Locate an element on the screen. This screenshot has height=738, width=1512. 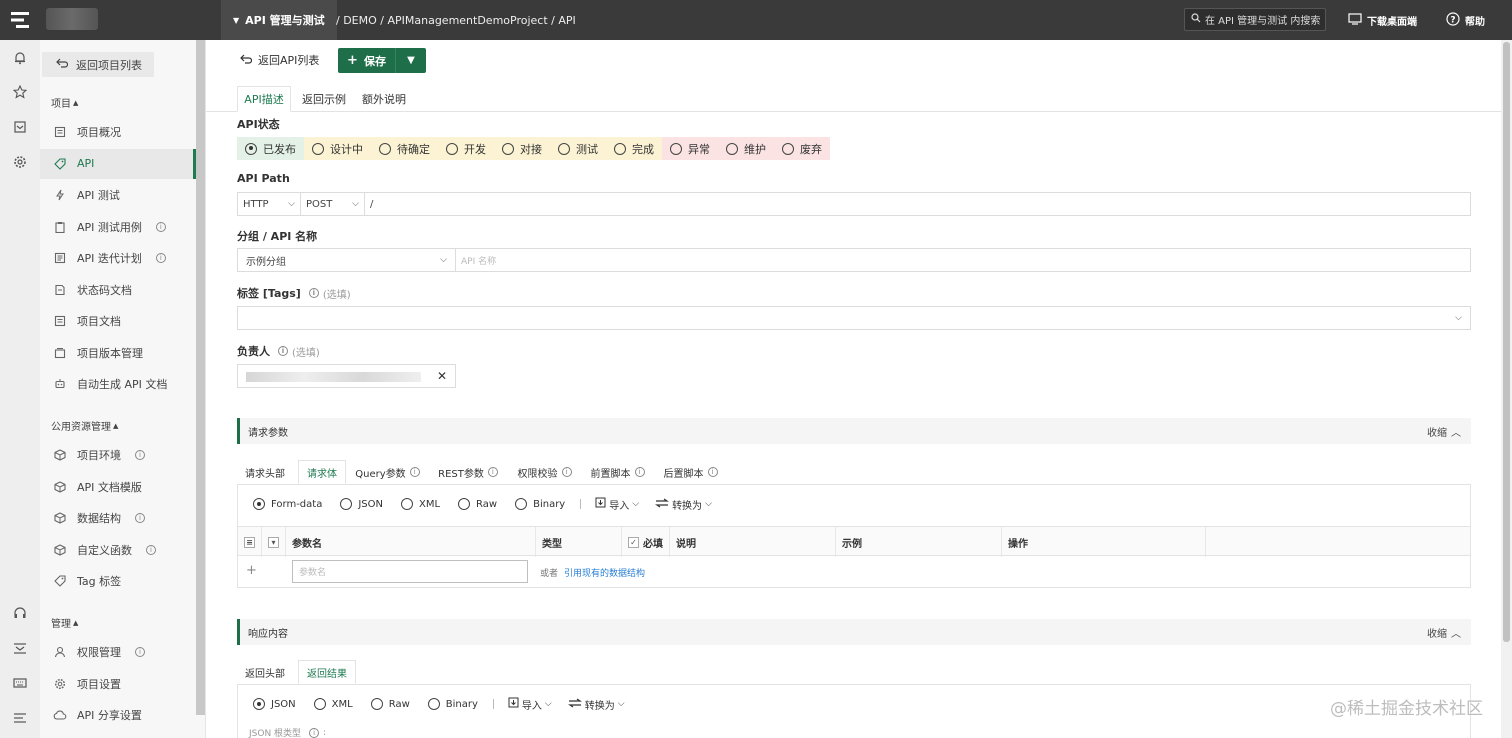
status-option: 设计中 is located at coordinates (337, 148).